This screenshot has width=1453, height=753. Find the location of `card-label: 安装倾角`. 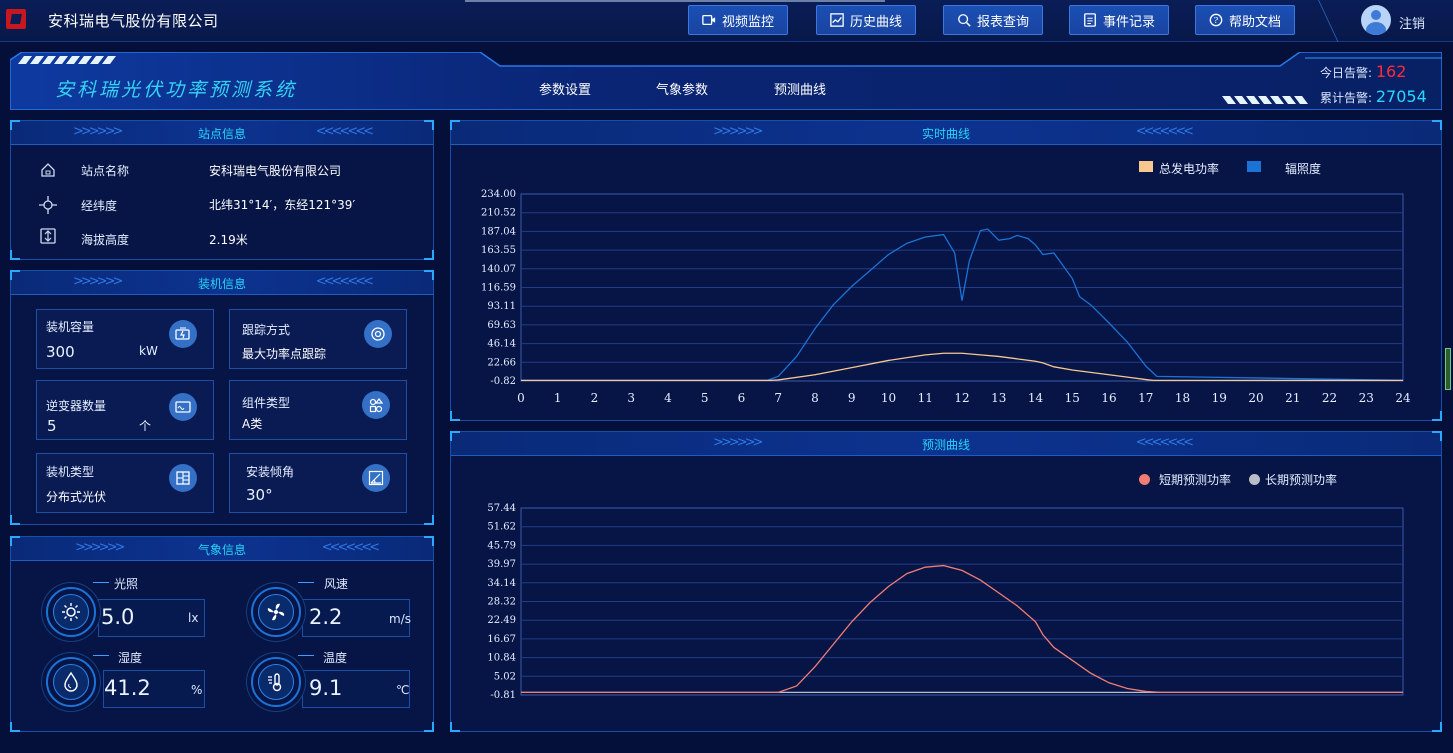

card-label: 安装倾角 is located at coordinates (270, 472).